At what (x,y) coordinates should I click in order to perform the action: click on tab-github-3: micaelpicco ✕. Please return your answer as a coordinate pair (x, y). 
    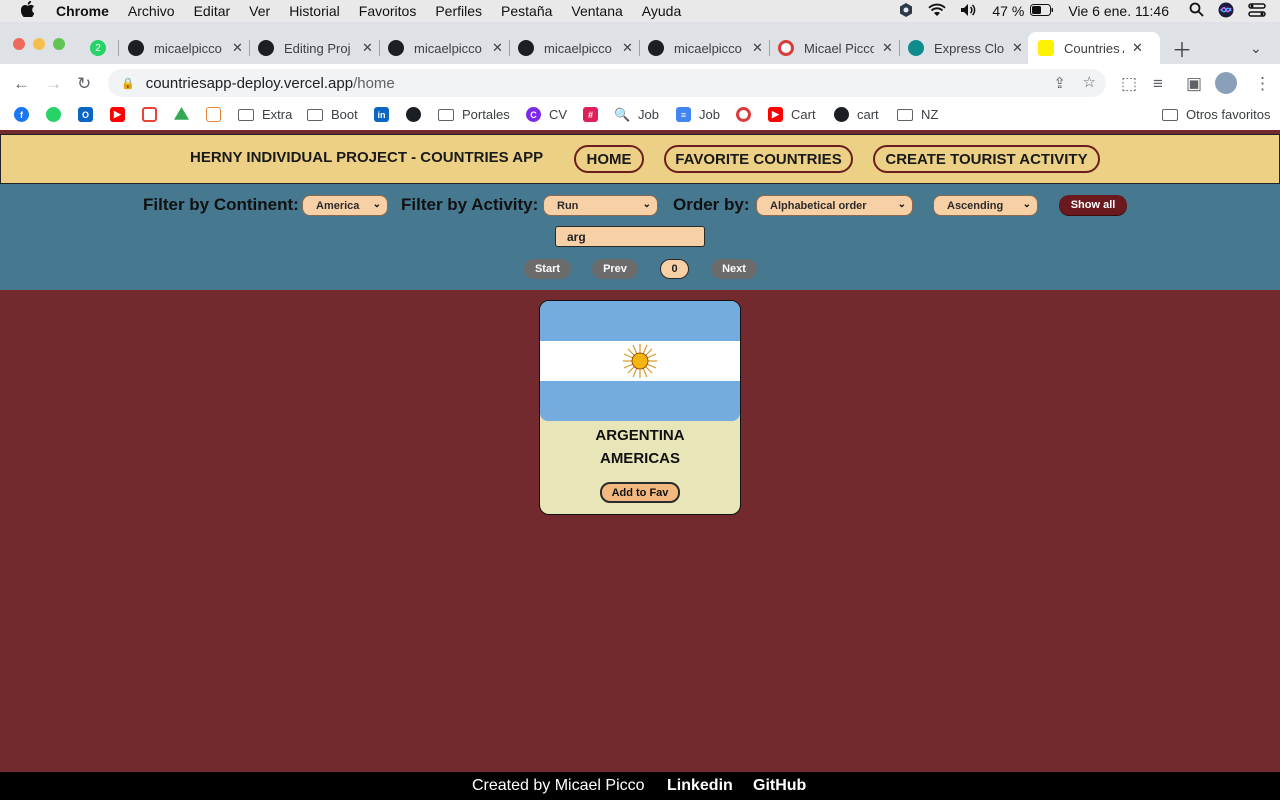
    Looking at the image, I should click on (445, 48).